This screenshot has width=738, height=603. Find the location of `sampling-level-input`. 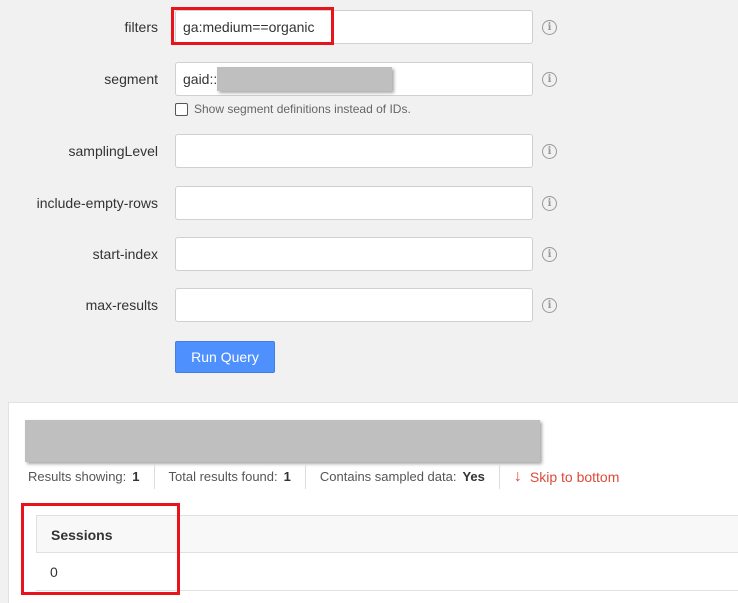

sampling-level-input is located at coordinates (354, 151).